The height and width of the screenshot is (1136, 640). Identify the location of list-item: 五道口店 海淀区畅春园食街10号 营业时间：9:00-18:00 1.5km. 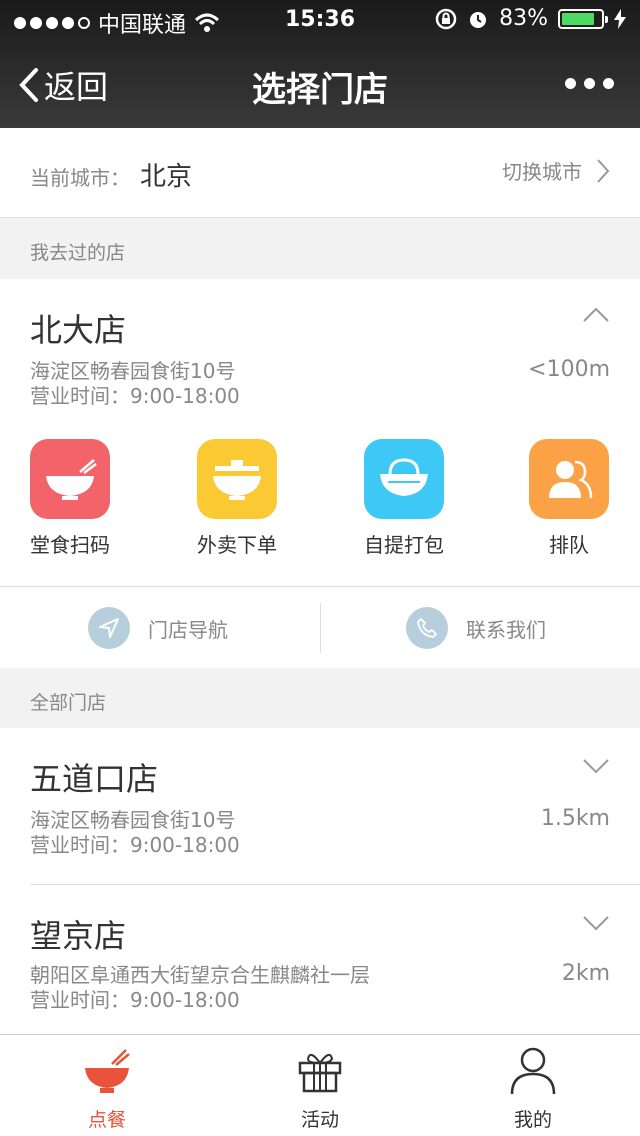
(320, 806).